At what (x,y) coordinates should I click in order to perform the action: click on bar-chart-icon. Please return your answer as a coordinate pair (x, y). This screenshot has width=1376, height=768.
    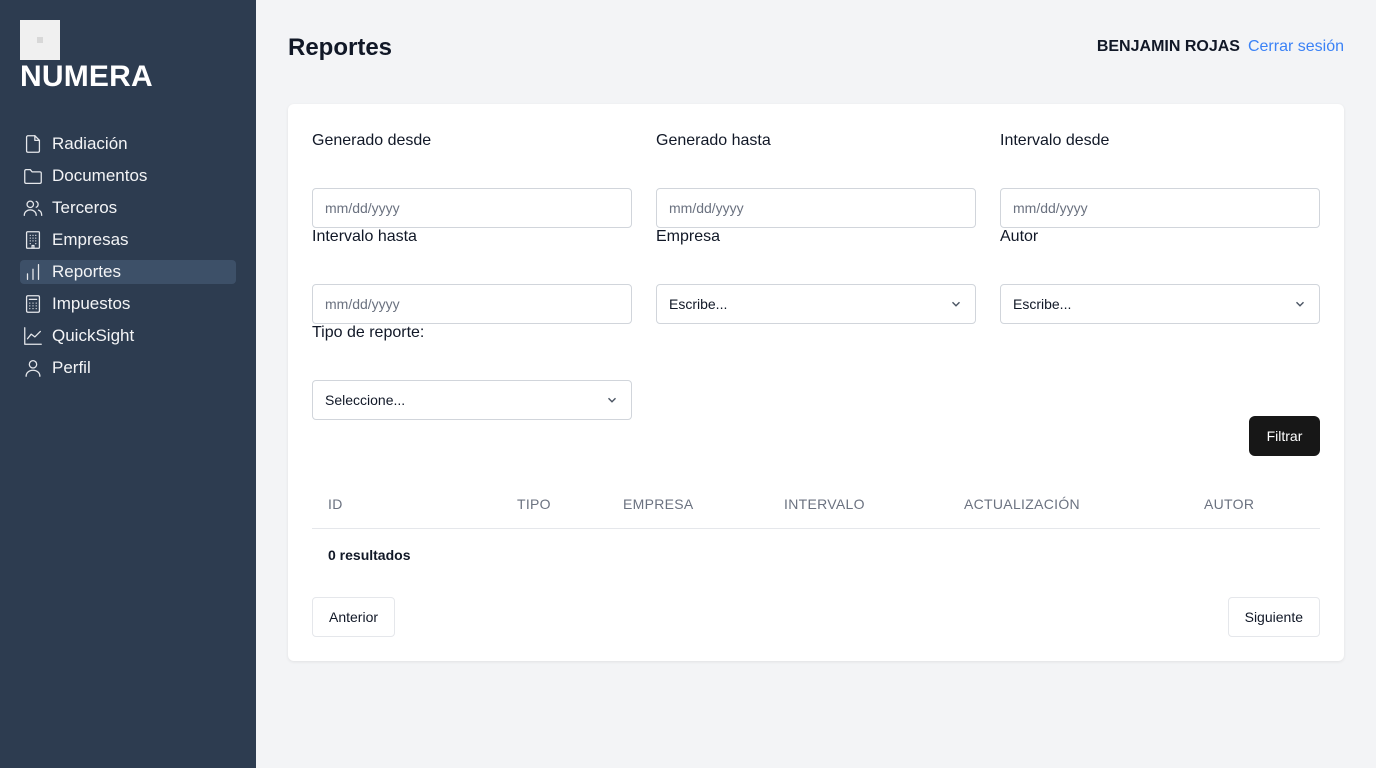
    Looking at the image, I should click on (33, 272).